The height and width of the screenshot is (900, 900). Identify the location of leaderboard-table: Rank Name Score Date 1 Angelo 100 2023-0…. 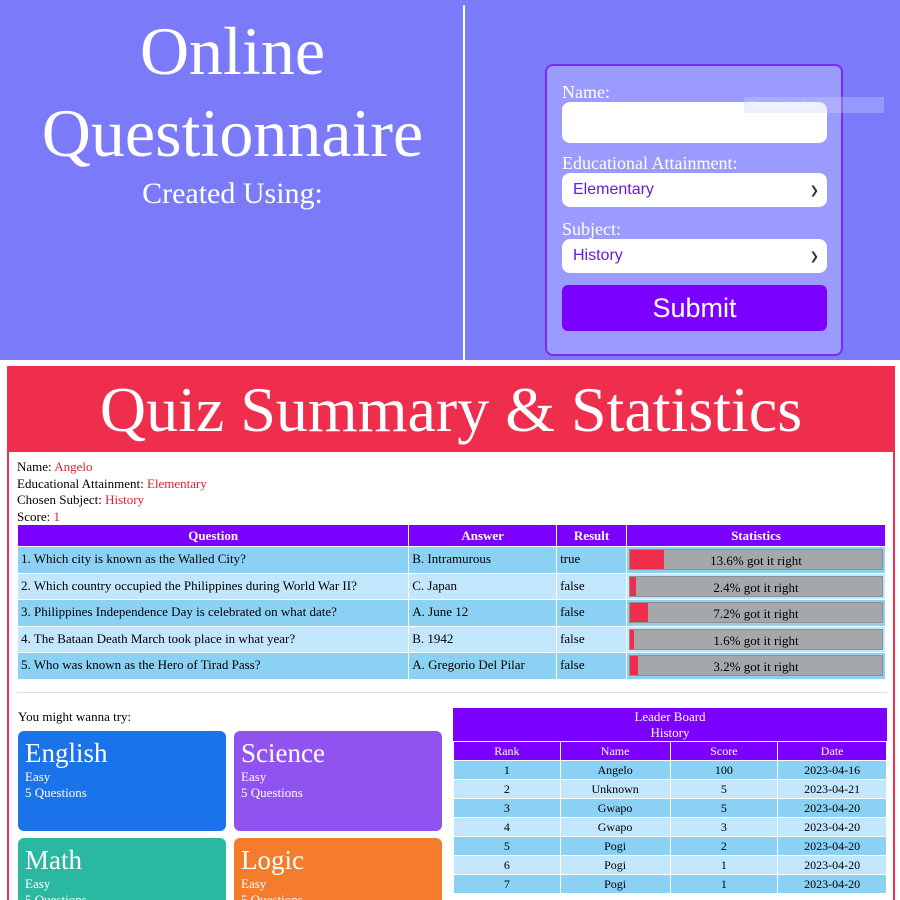
(670, 817).